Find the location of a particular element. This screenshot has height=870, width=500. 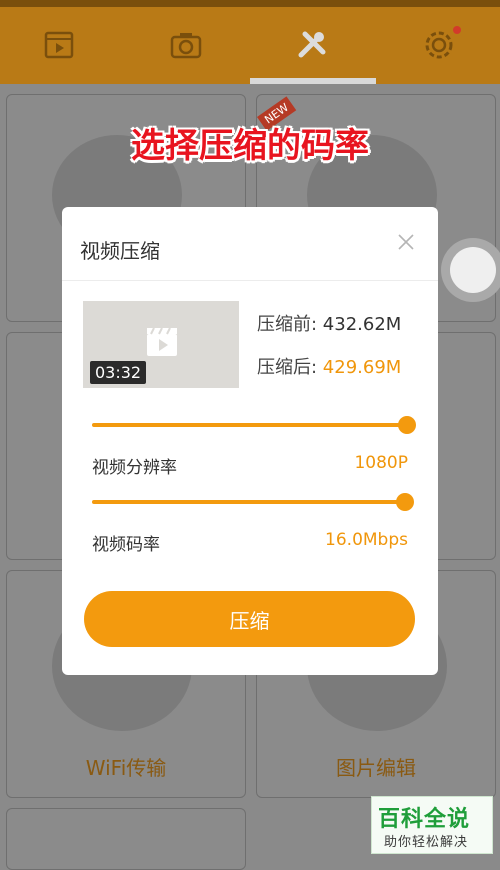

status-strip is located at coordinates (250, 3).